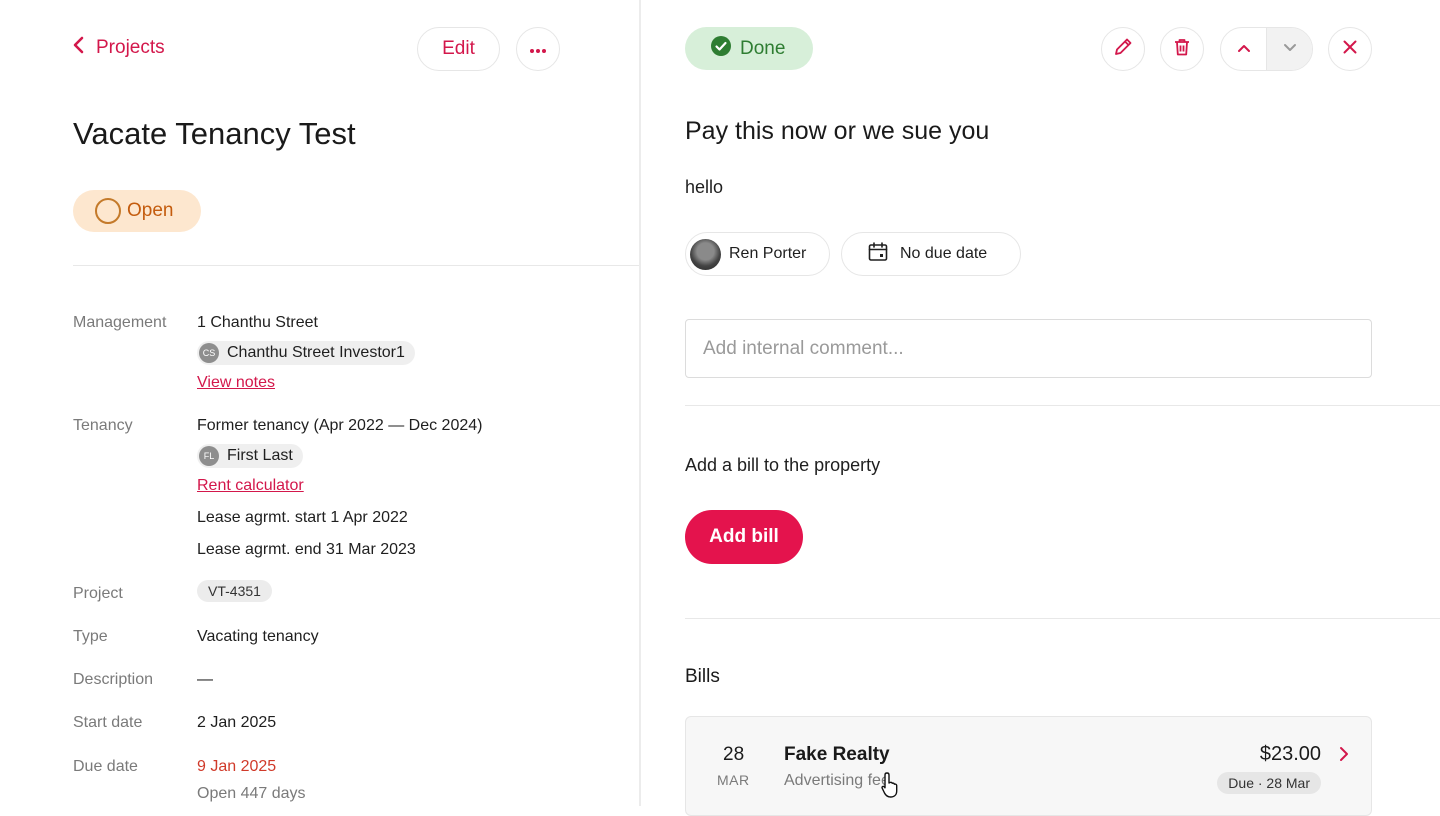 The image size is (1440, 816). I want to click on status-label: Open, so click(150, 210).